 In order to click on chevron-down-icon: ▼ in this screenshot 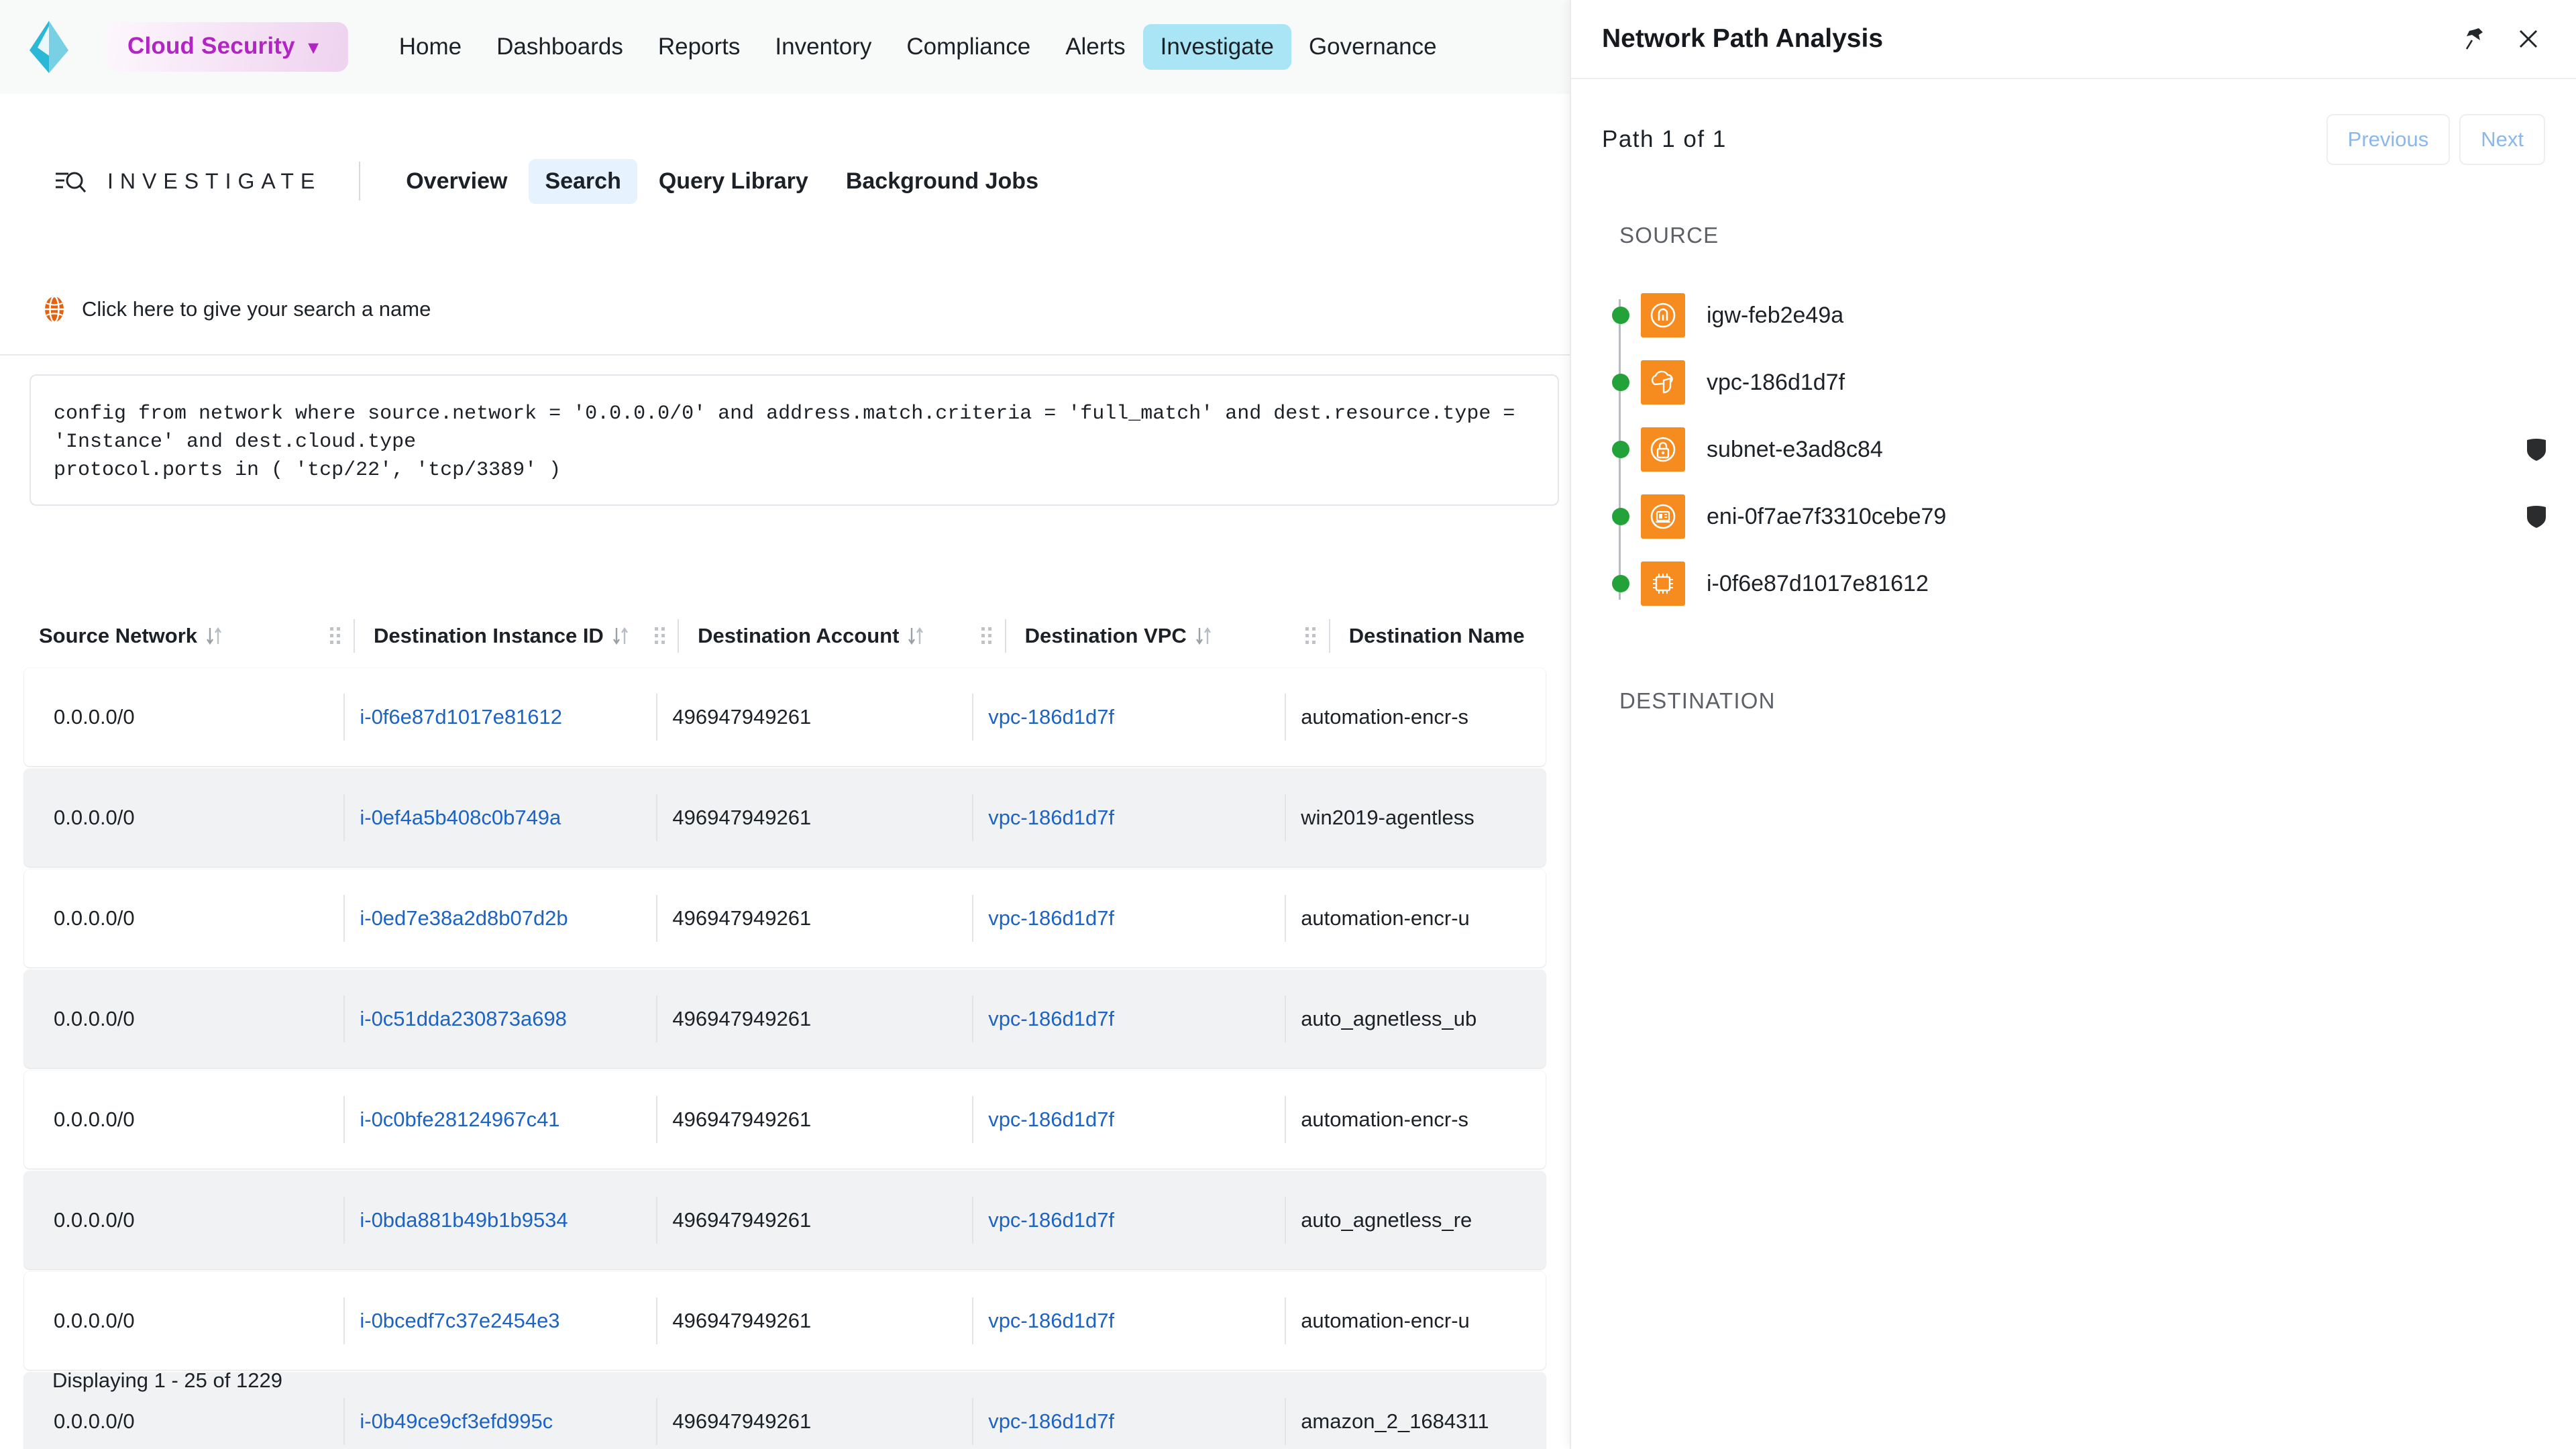, I will do `click(313, 47)`.